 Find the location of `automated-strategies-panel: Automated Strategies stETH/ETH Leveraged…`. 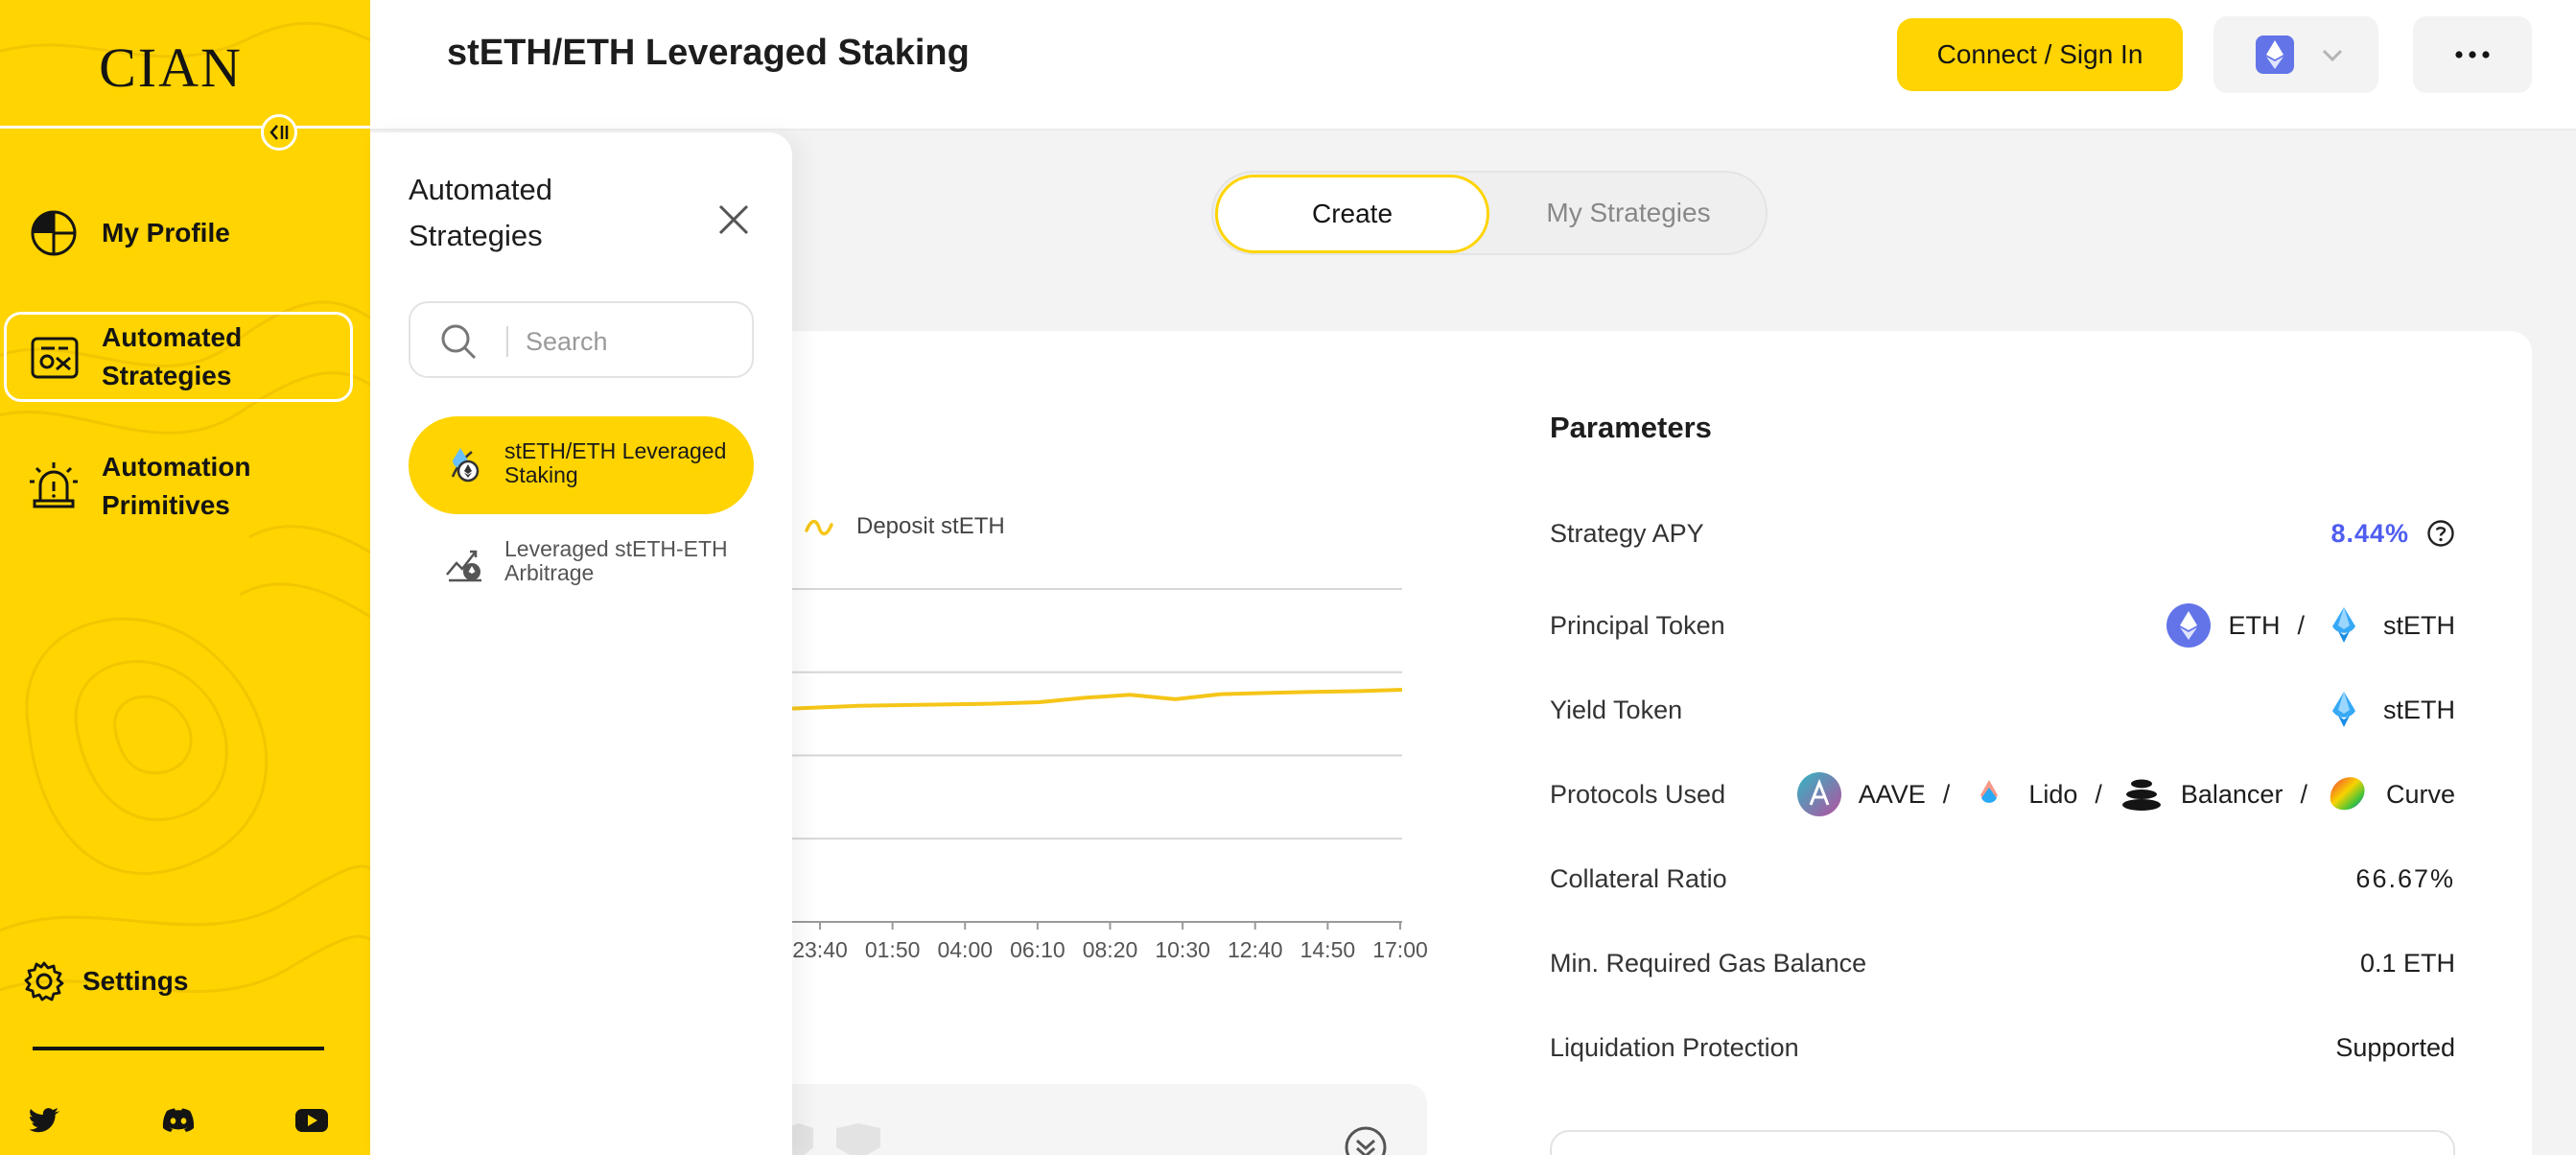

automated-strategies-panel: Automated Strategies stETH/ETH Leveraged… is located at coordinates (581, 644).